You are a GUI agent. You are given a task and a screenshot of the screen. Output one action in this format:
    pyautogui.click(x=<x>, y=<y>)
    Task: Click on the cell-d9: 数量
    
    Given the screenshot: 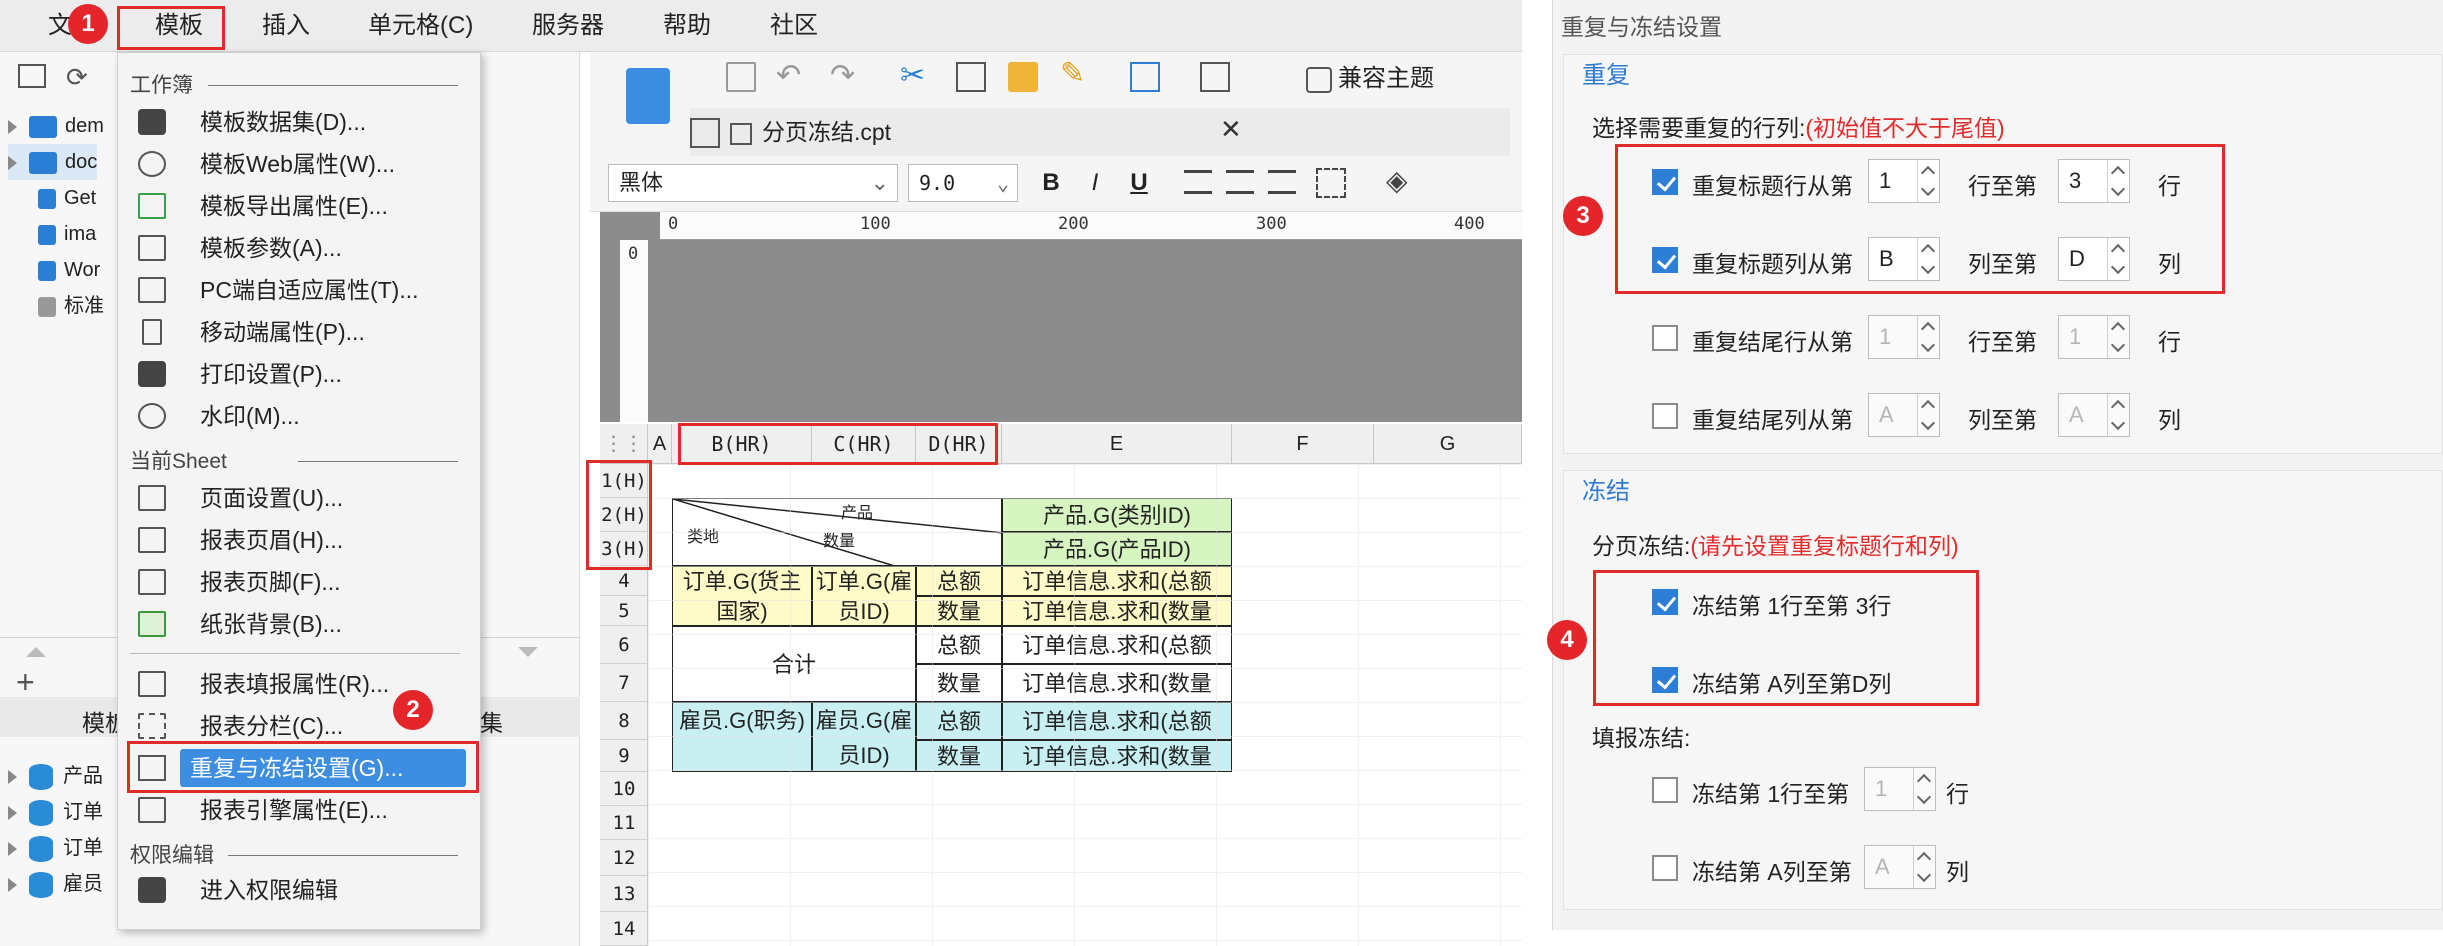 What is the action you would take?
    pyautogui.click(x=959, y=756)
    